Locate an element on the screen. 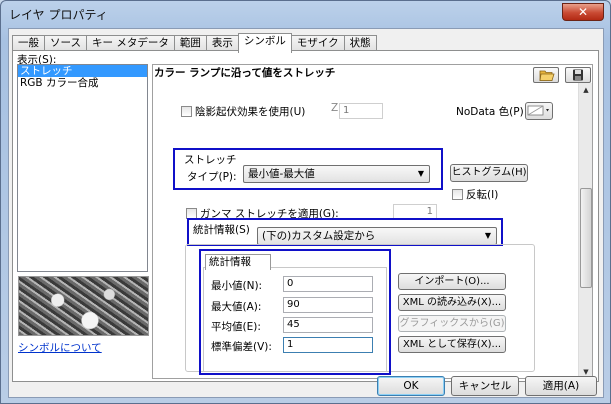  section-heading: カラー ランプに沿って値をストレッチ is located at coordinates (245, 73).